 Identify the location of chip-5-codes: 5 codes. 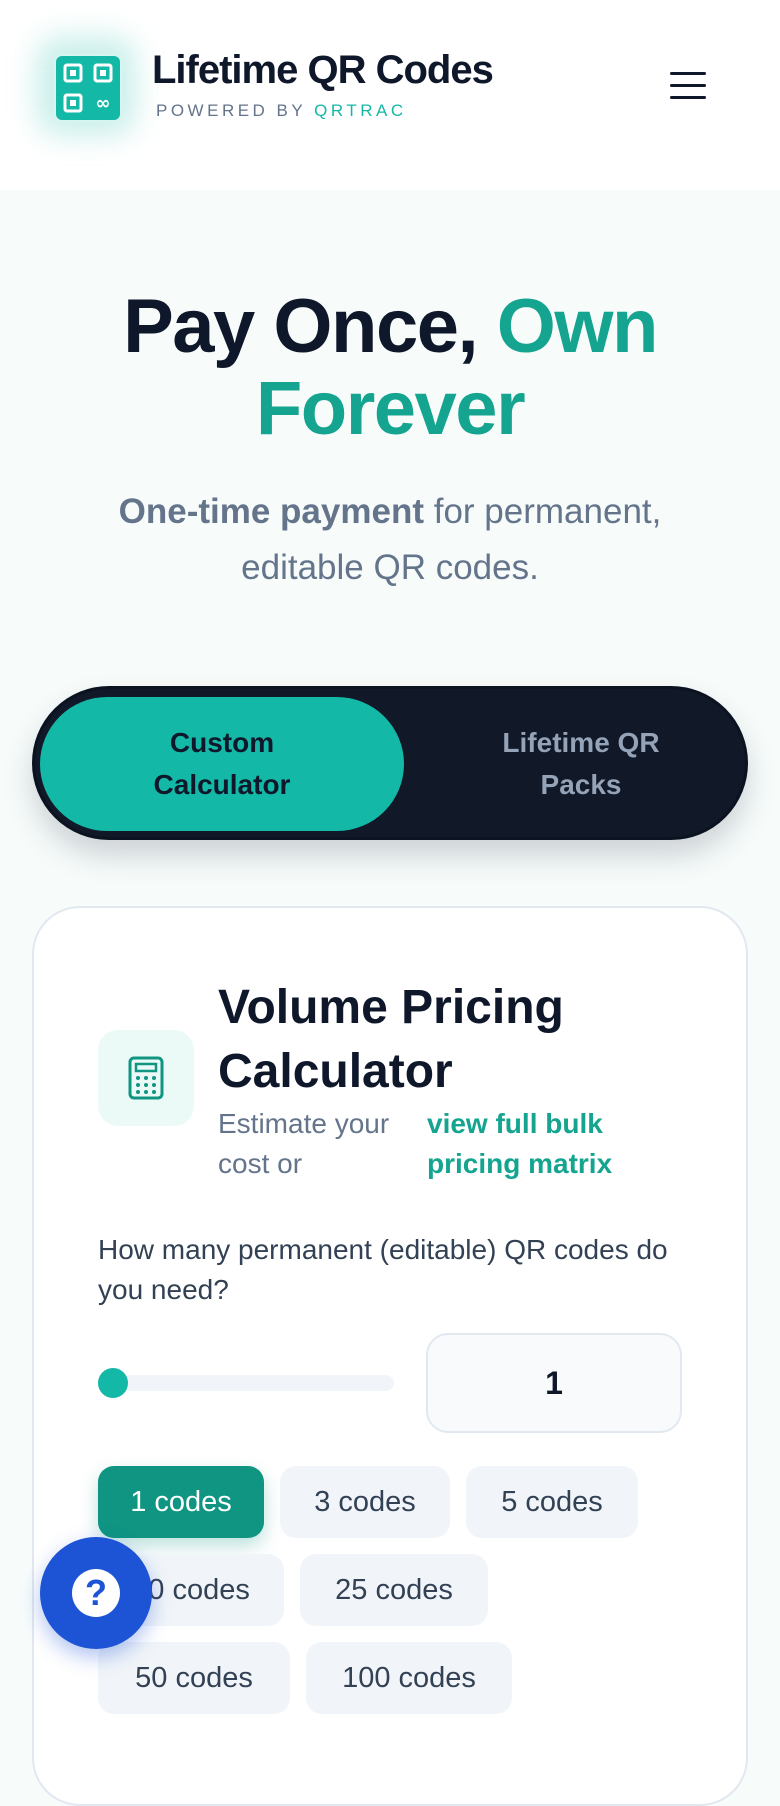
(552, 1502).